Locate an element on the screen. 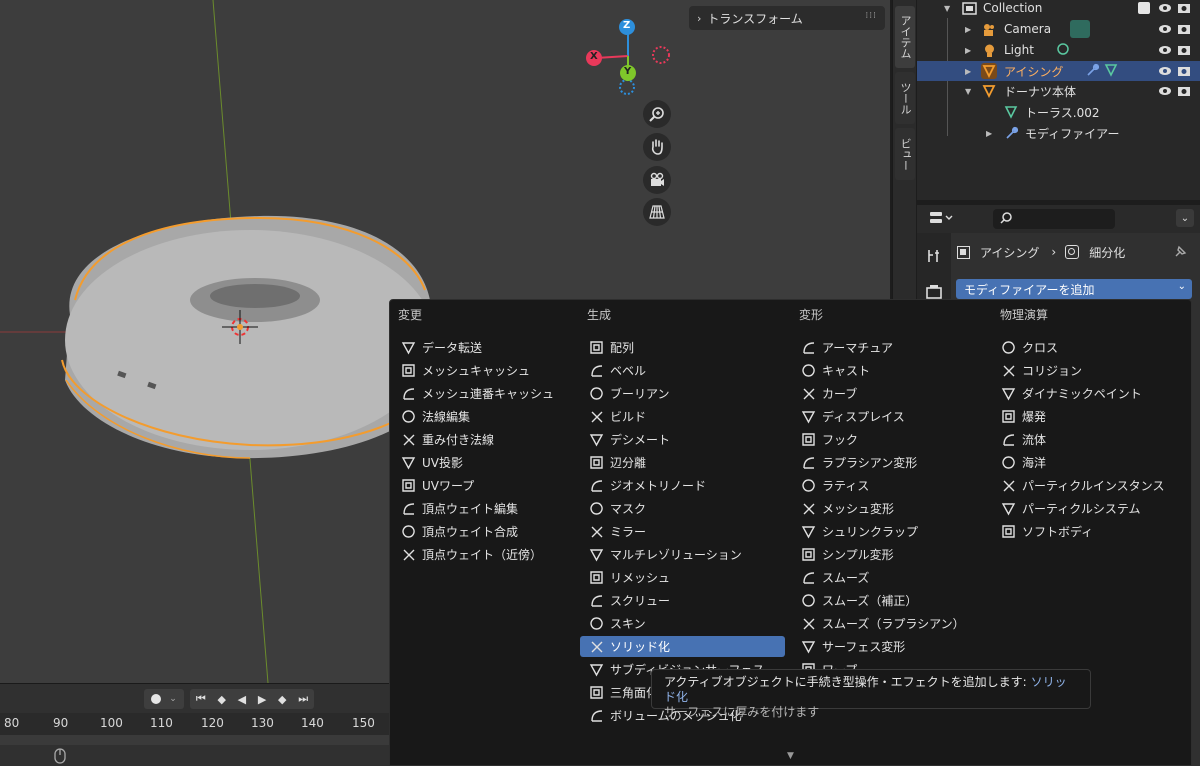 The height and width of the screenshot is (766, 1200). menu-item: UVワープ is located at coordinates (494, 485).